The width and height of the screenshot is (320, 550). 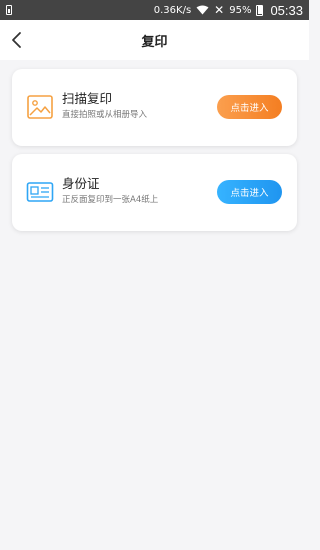 I want to click on page-title: 复印, so click(x=154, y=42).